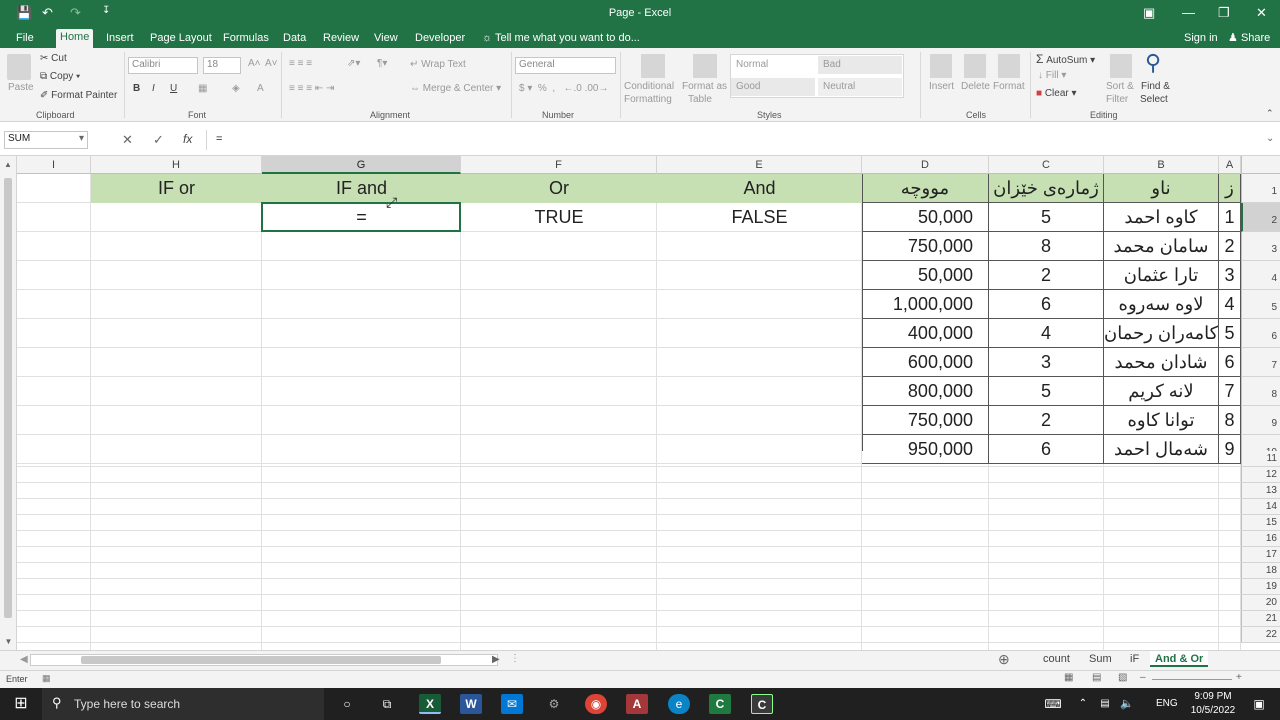 The image size is (1280, 720). What do you see at coordinates (173, 88) in the screenshot?
I see `underline-button: U` at bounding box center [173, 88].